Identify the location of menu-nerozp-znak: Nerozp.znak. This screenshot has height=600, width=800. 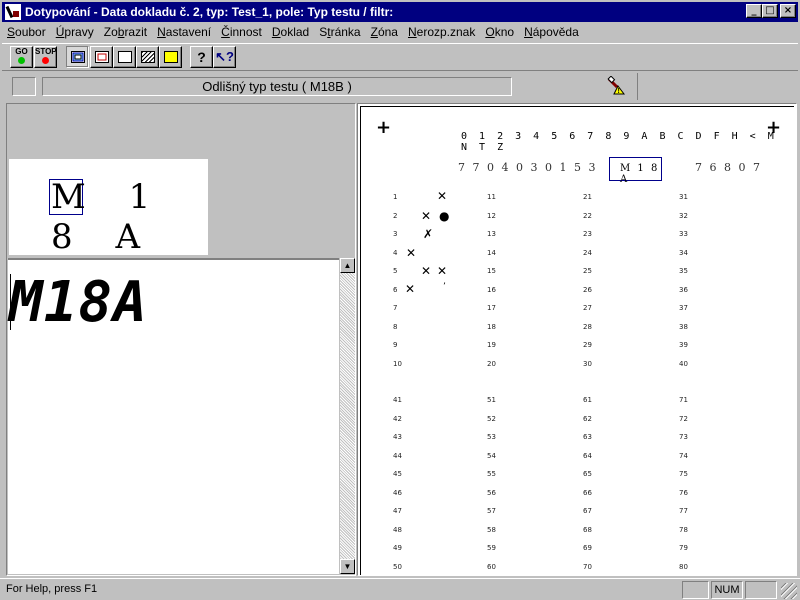
(441, 32).